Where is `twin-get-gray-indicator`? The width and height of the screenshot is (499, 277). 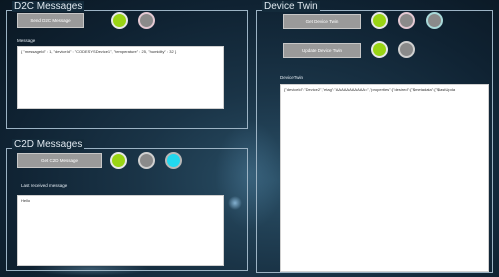 twin-get-gray-indicator is located at coordinates (406, 20).